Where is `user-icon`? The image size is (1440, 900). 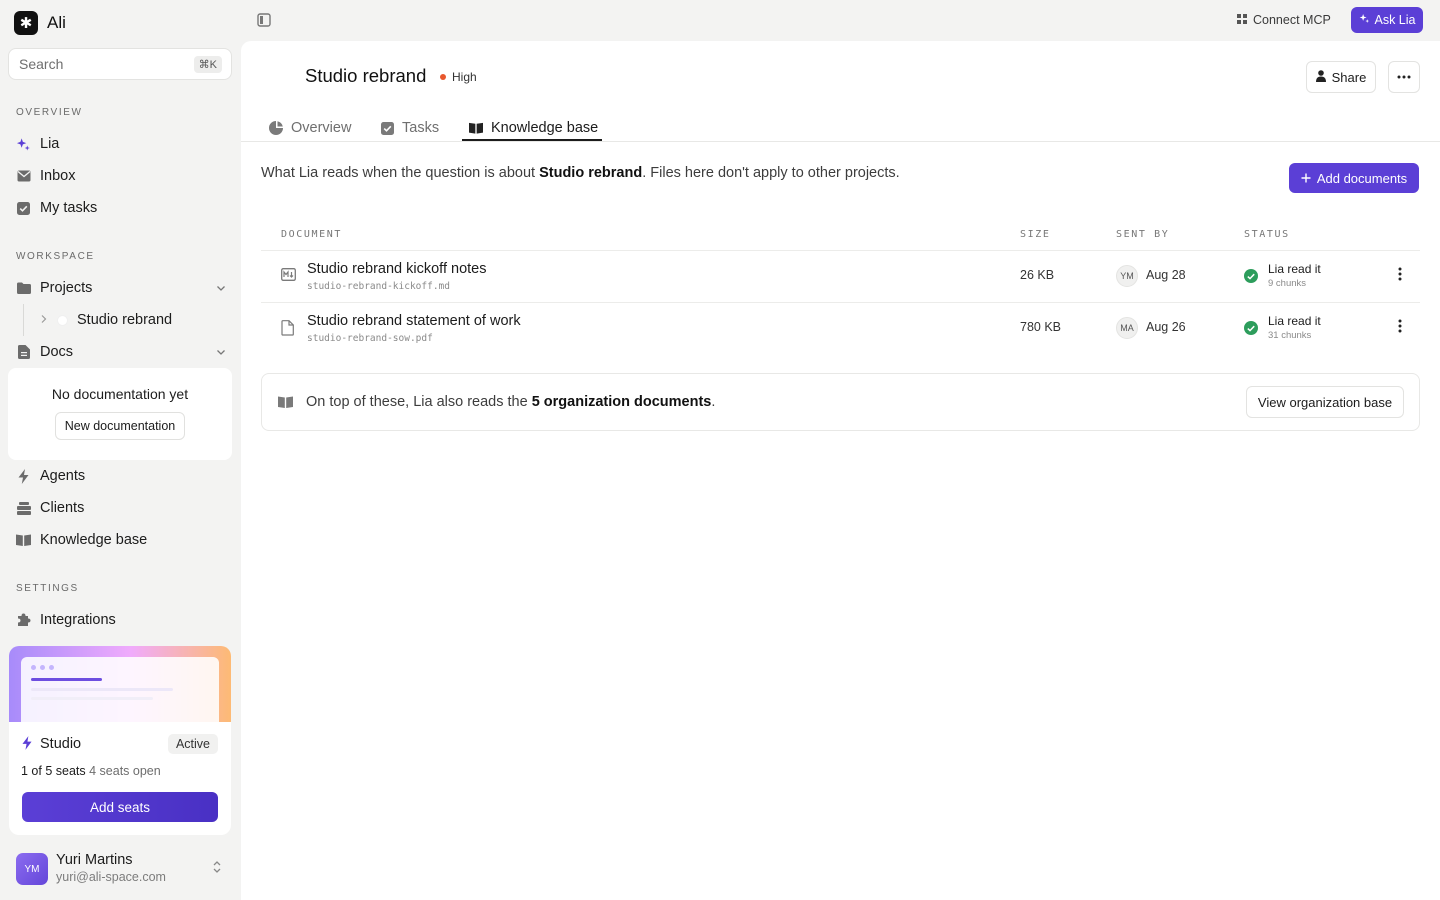
user-icon is located at coordinates (1320, 77).